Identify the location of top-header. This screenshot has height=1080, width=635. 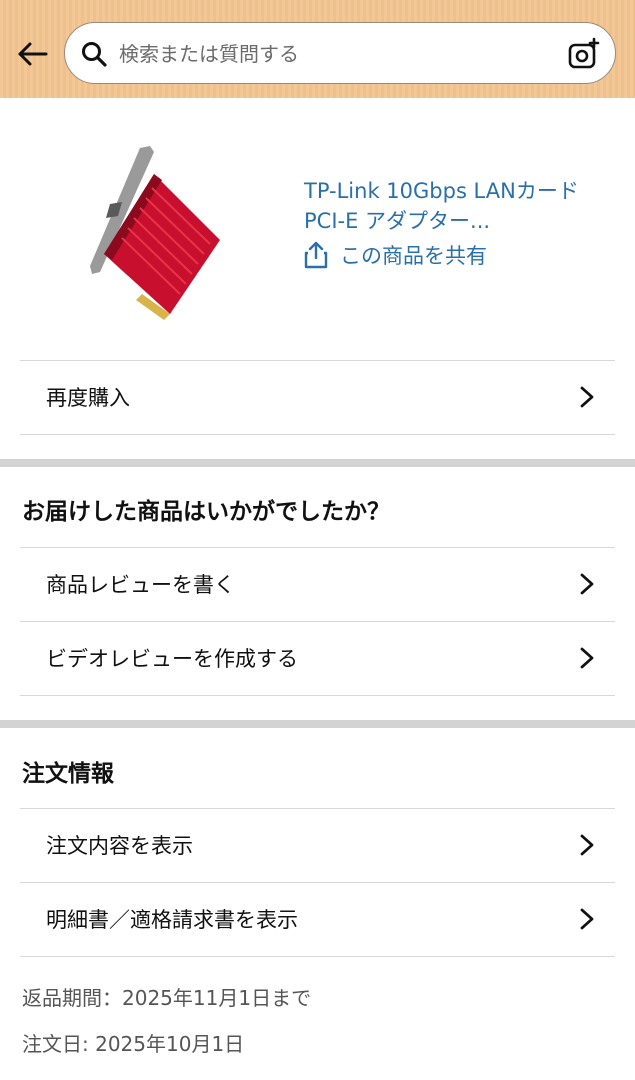
(317, 49).